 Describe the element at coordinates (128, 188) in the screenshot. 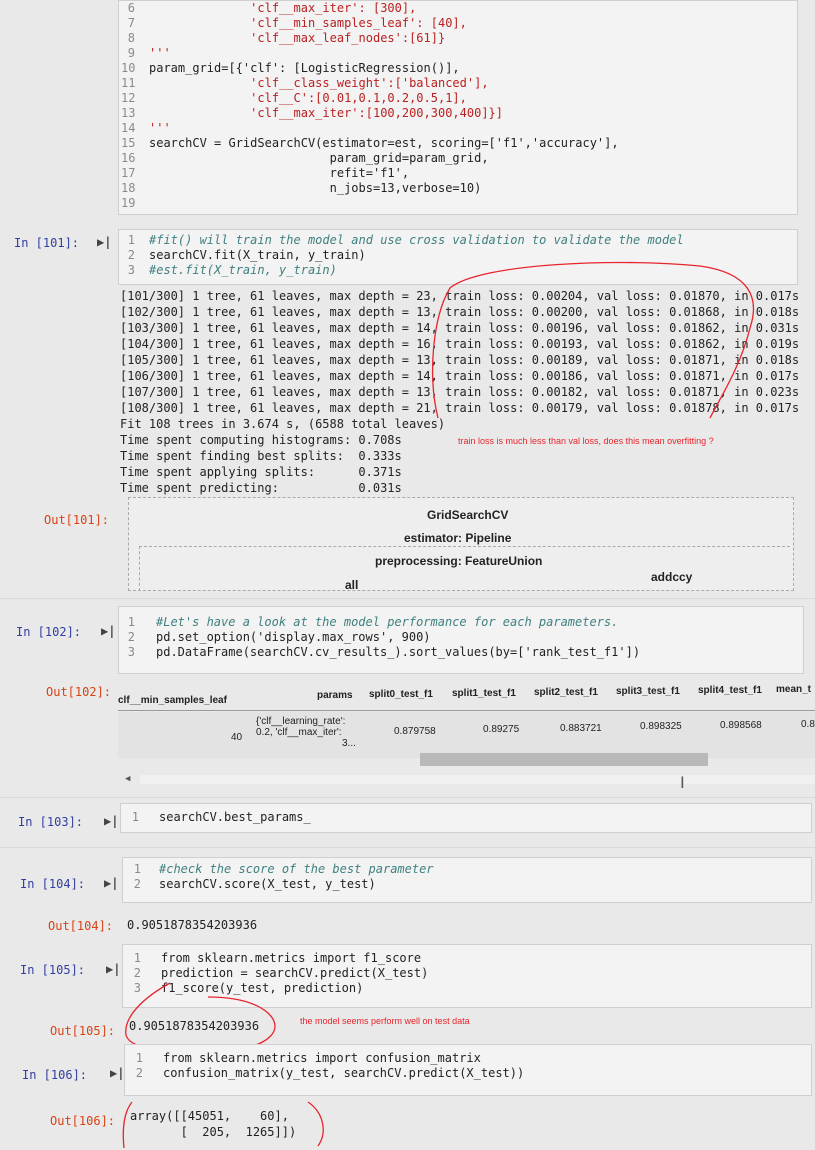

I see `line-number: 18` at that location.